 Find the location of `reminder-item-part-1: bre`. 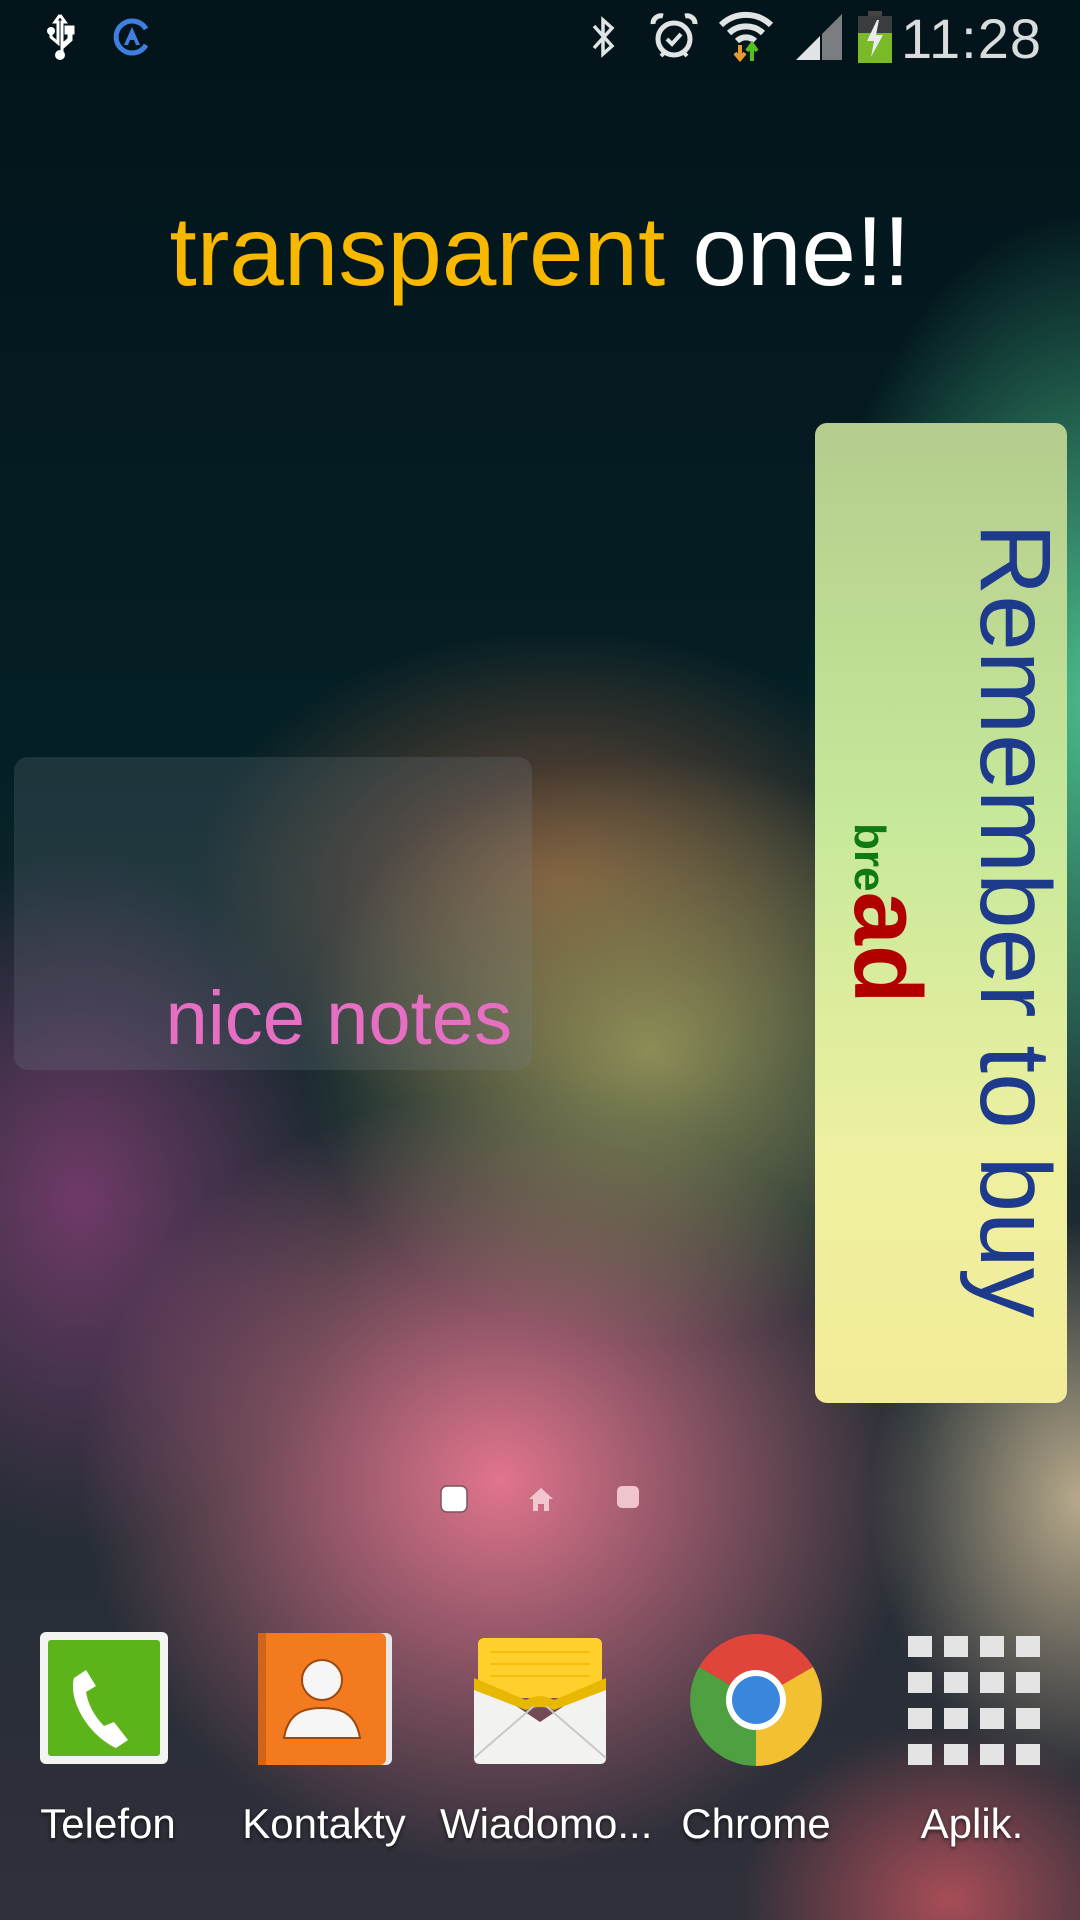

reminder-item-part-1: bre is located at coordinates (869, 857).